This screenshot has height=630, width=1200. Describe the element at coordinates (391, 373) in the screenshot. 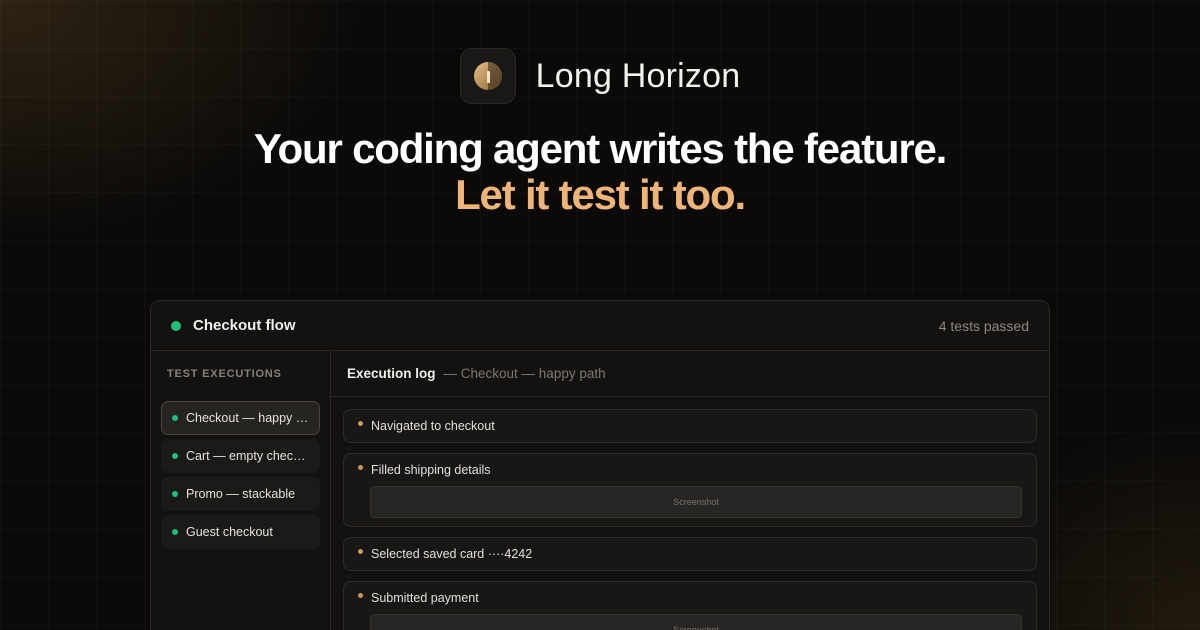

I see `execution-log-title: Execution log` at that location.